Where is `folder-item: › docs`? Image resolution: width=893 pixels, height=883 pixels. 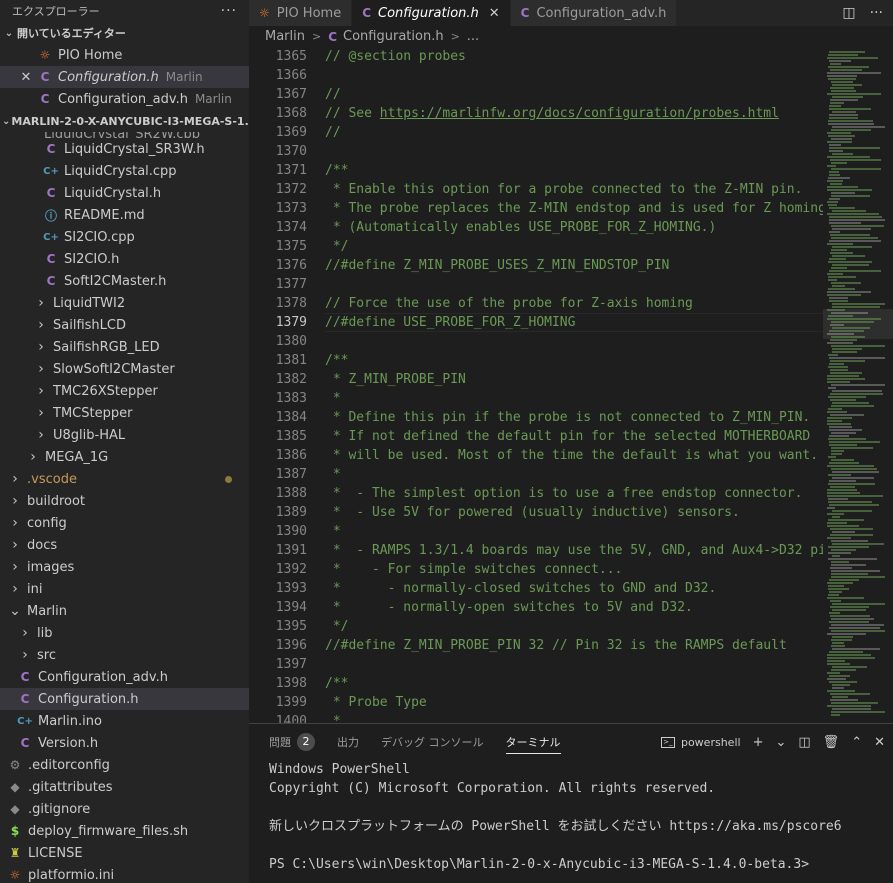
folder-item: › docs is located at coordinates (124, 545).